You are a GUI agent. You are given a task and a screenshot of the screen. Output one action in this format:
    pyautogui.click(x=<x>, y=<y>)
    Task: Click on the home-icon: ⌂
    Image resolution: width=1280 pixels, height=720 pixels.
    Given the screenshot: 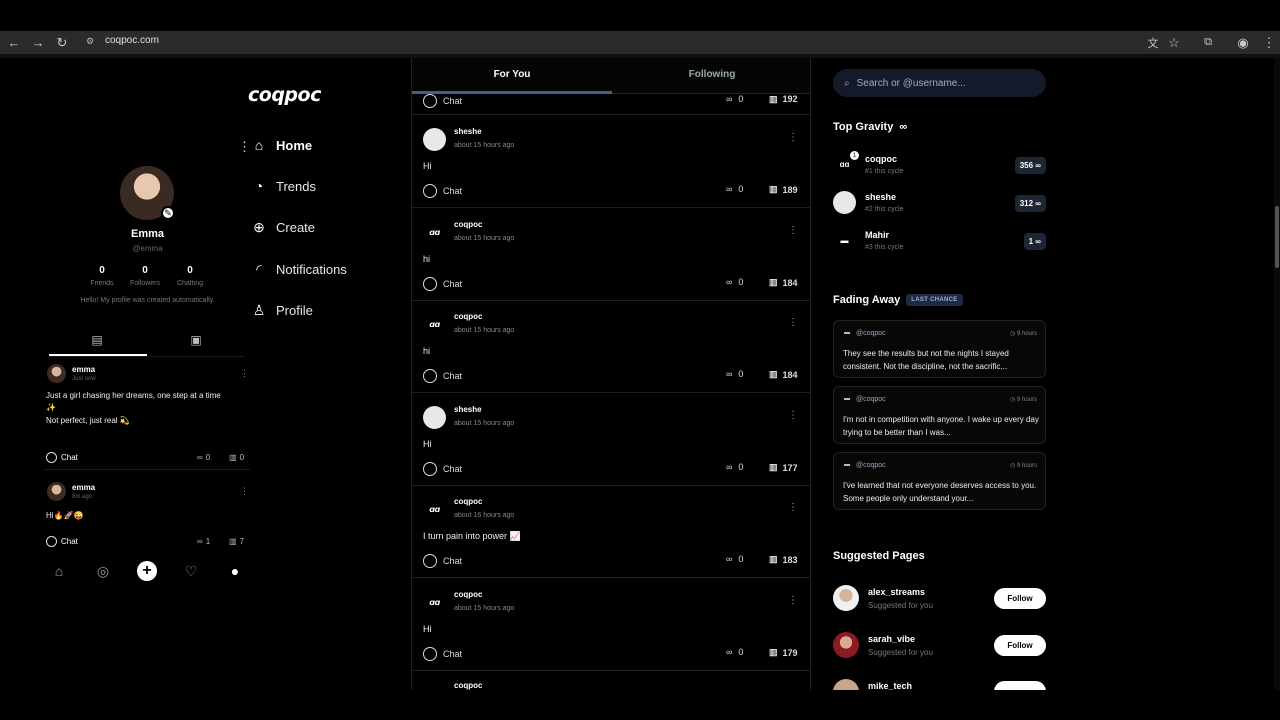 What is the action you would take?
    pyautogui.click(x=59, y=571)
    